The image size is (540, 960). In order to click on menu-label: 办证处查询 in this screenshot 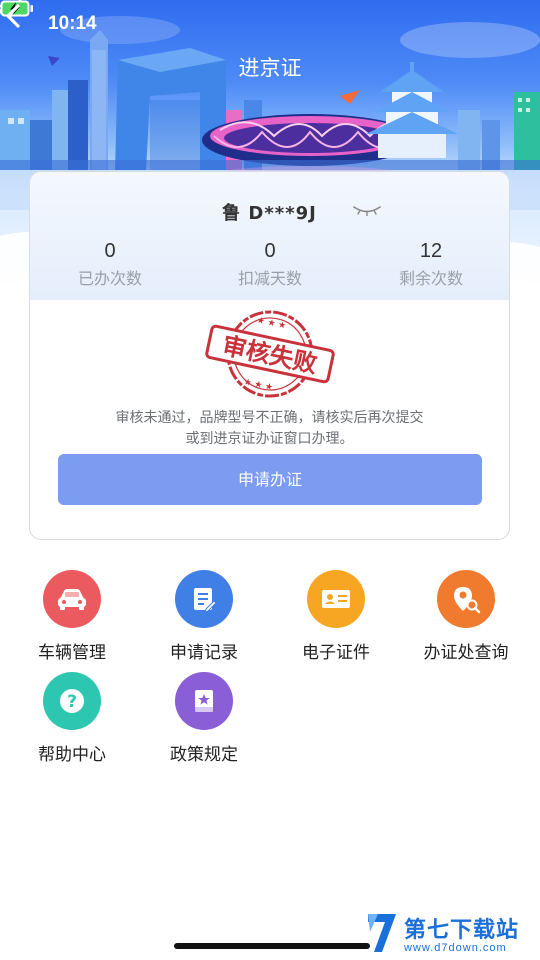, I will do `click(466, 653)`.